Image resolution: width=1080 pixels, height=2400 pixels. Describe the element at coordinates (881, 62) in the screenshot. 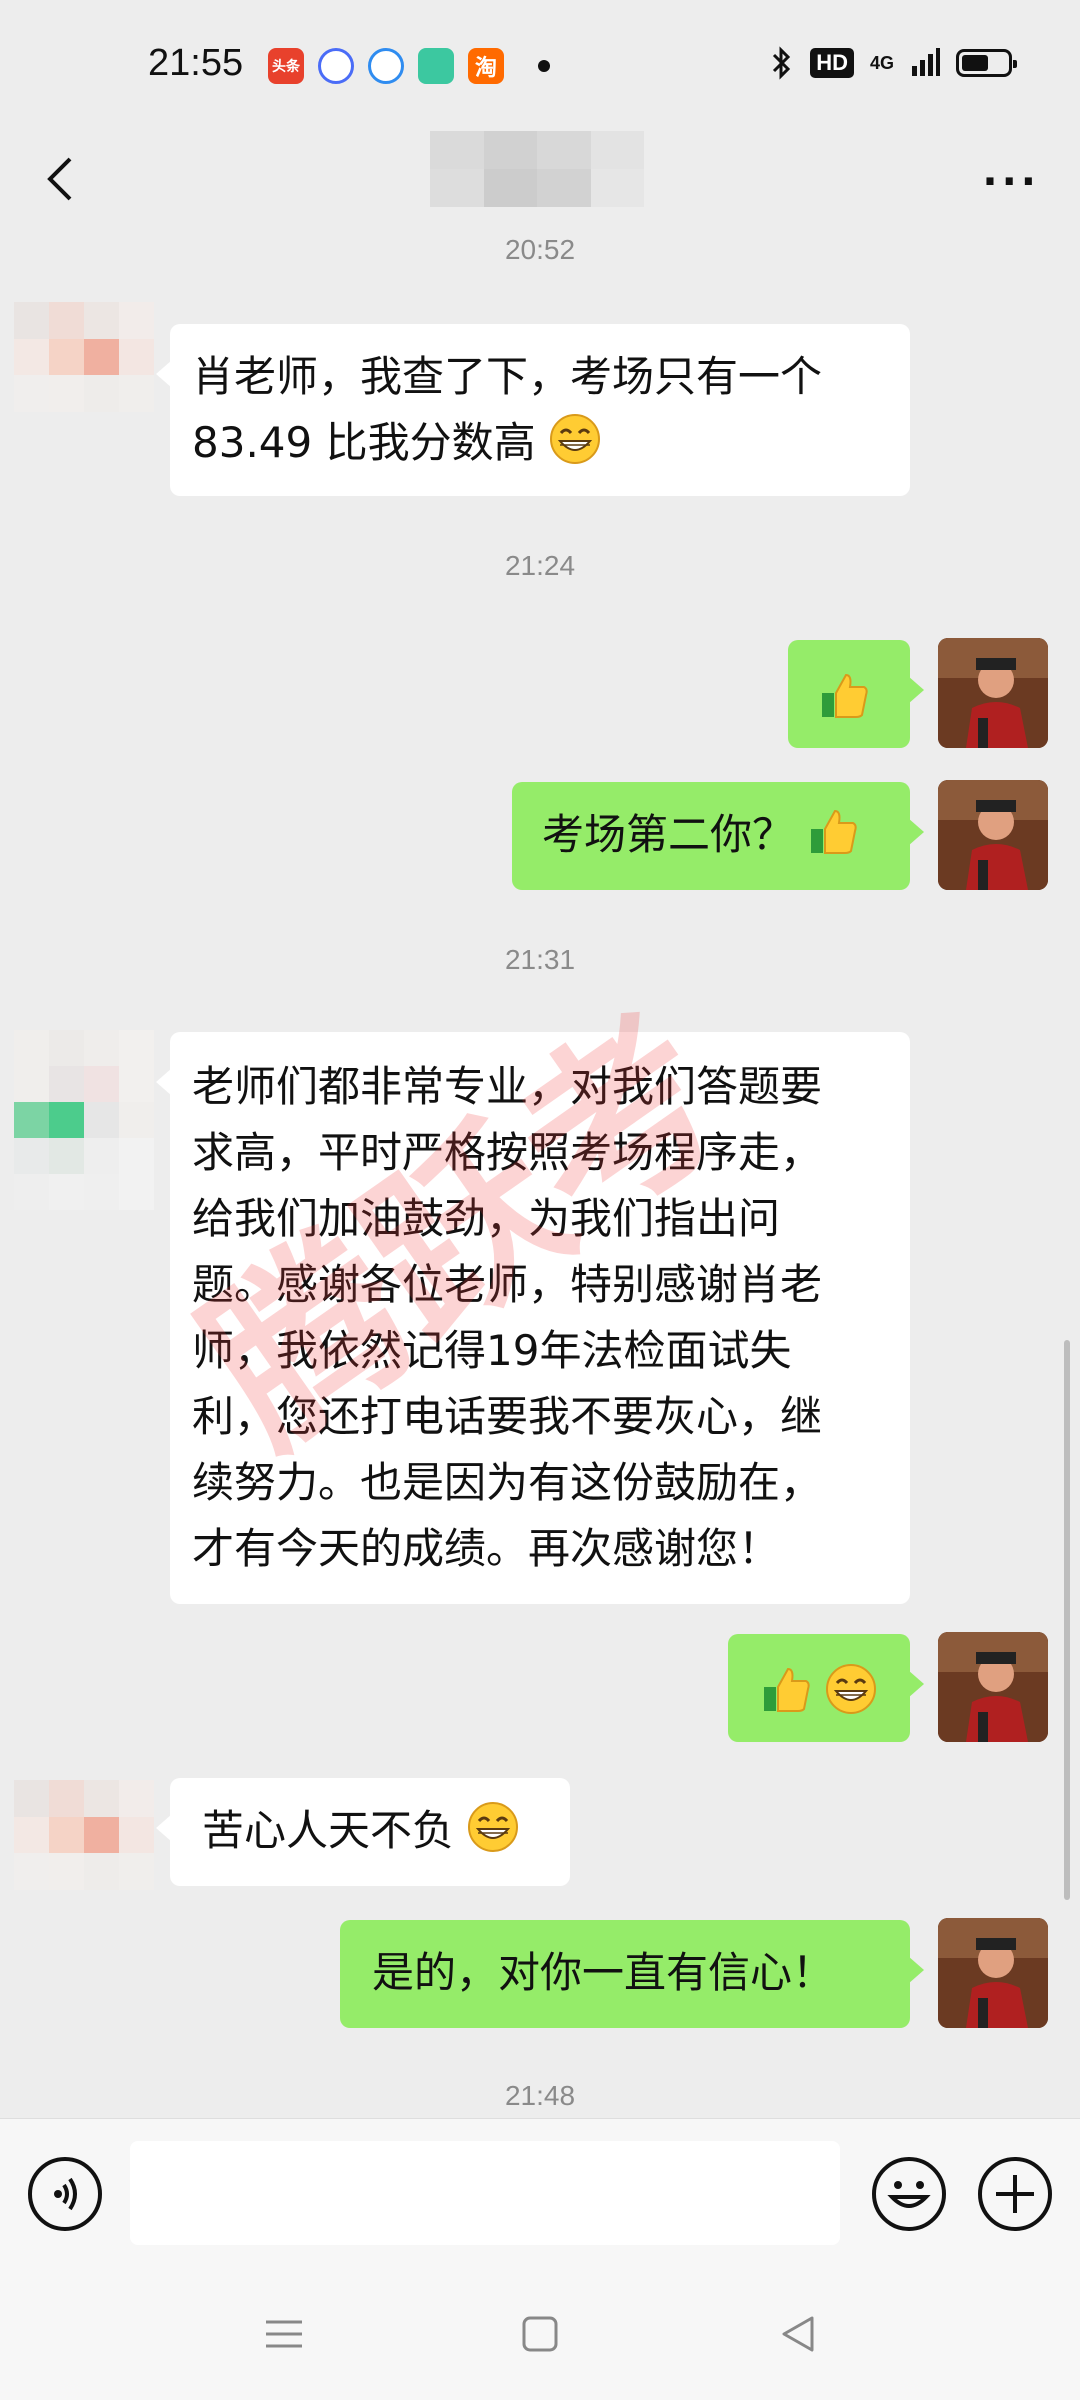

I see `network-type: 4G` at that location.